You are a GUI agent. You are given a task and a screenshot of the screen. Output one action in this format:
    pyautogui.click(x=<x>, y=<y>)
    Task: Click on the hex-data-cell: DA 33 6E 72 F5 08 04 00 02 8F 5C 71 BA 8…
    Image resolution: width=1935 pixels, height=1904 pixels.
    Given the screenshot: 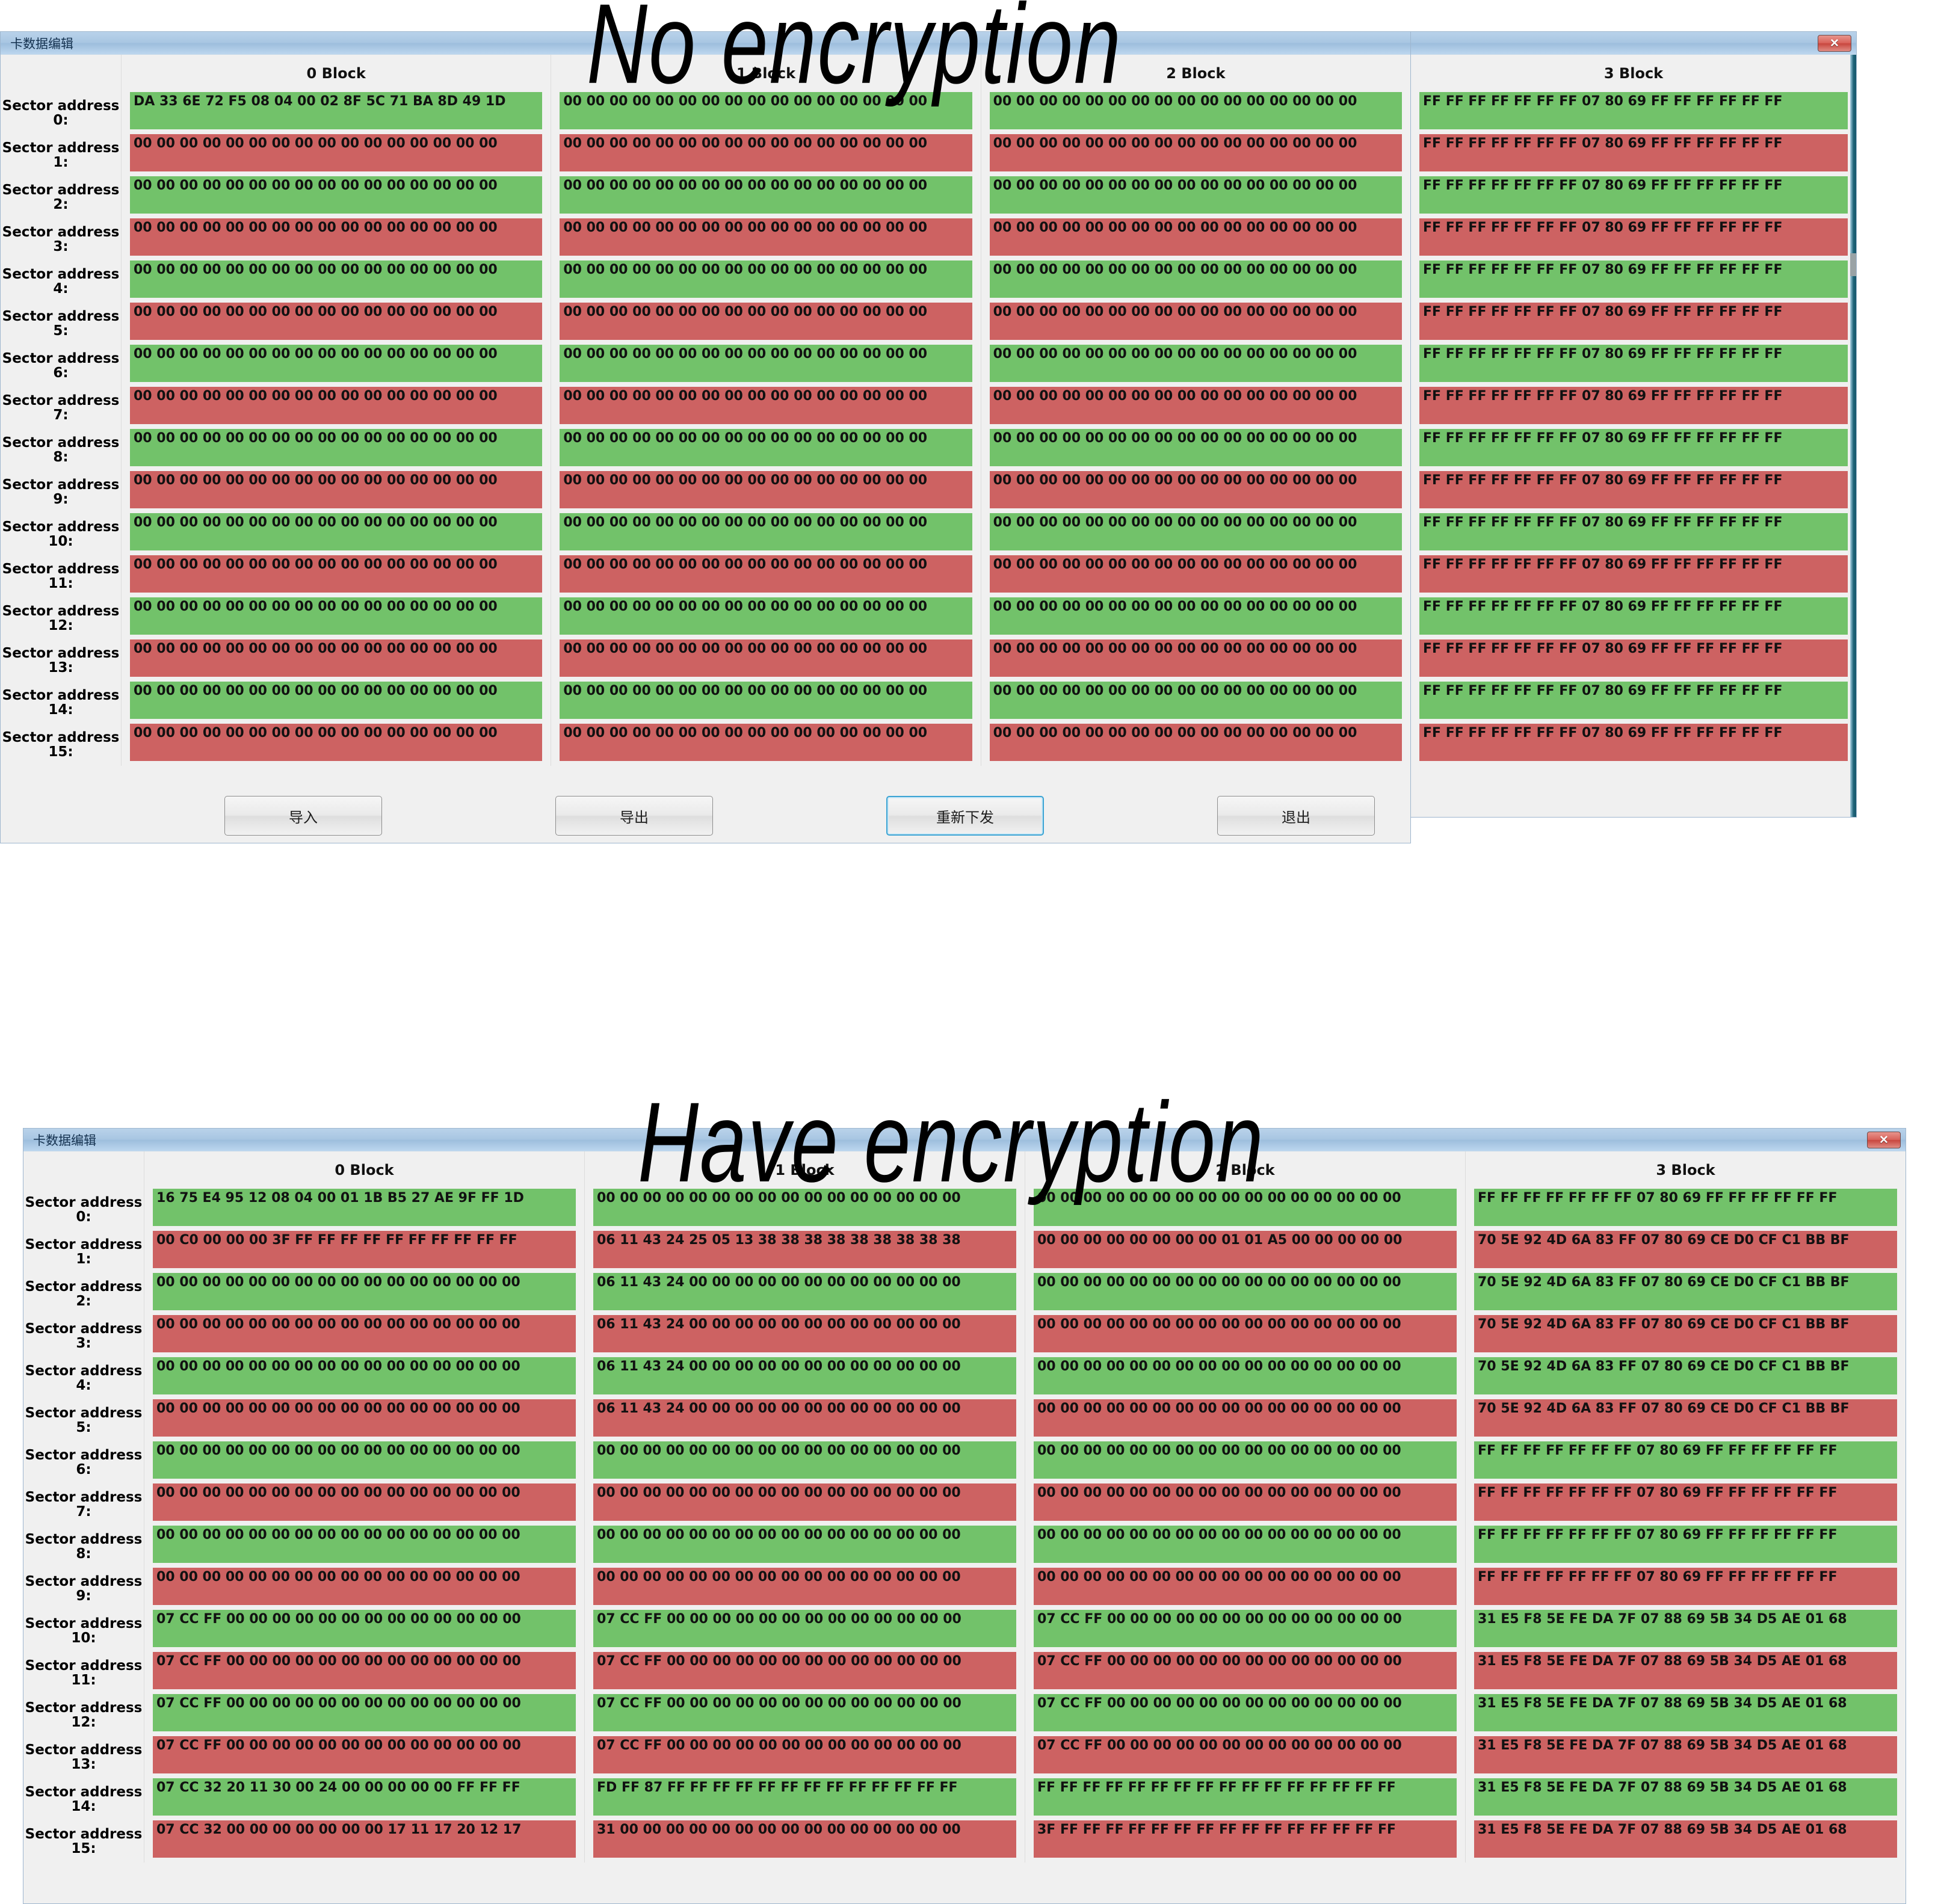 What is the action you would take?
    pyautogui.click(x=336, y=111)
    